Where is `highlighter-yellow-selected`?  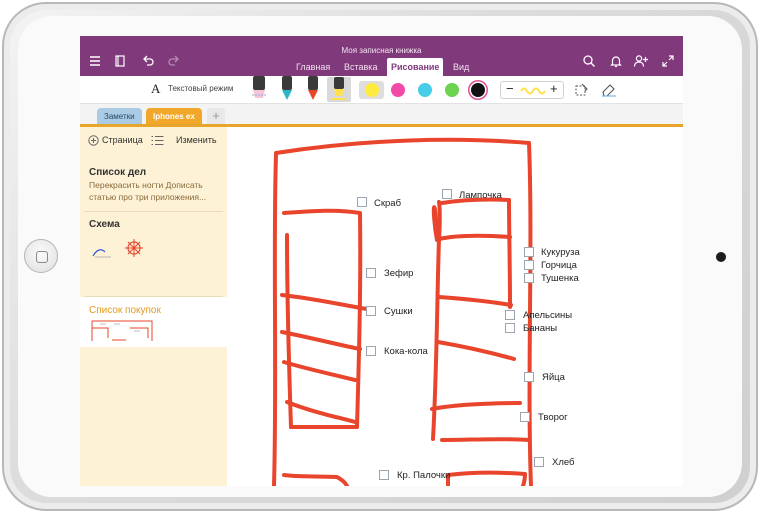 highlighter-yellow-selected is located at coordinates (339, 89).